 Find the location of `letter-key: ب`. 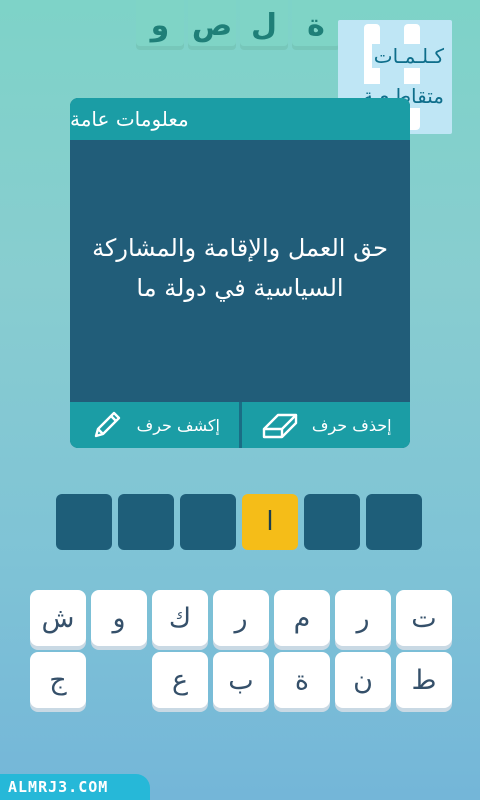

letter-key: ب is located at coordinates (241, 680).